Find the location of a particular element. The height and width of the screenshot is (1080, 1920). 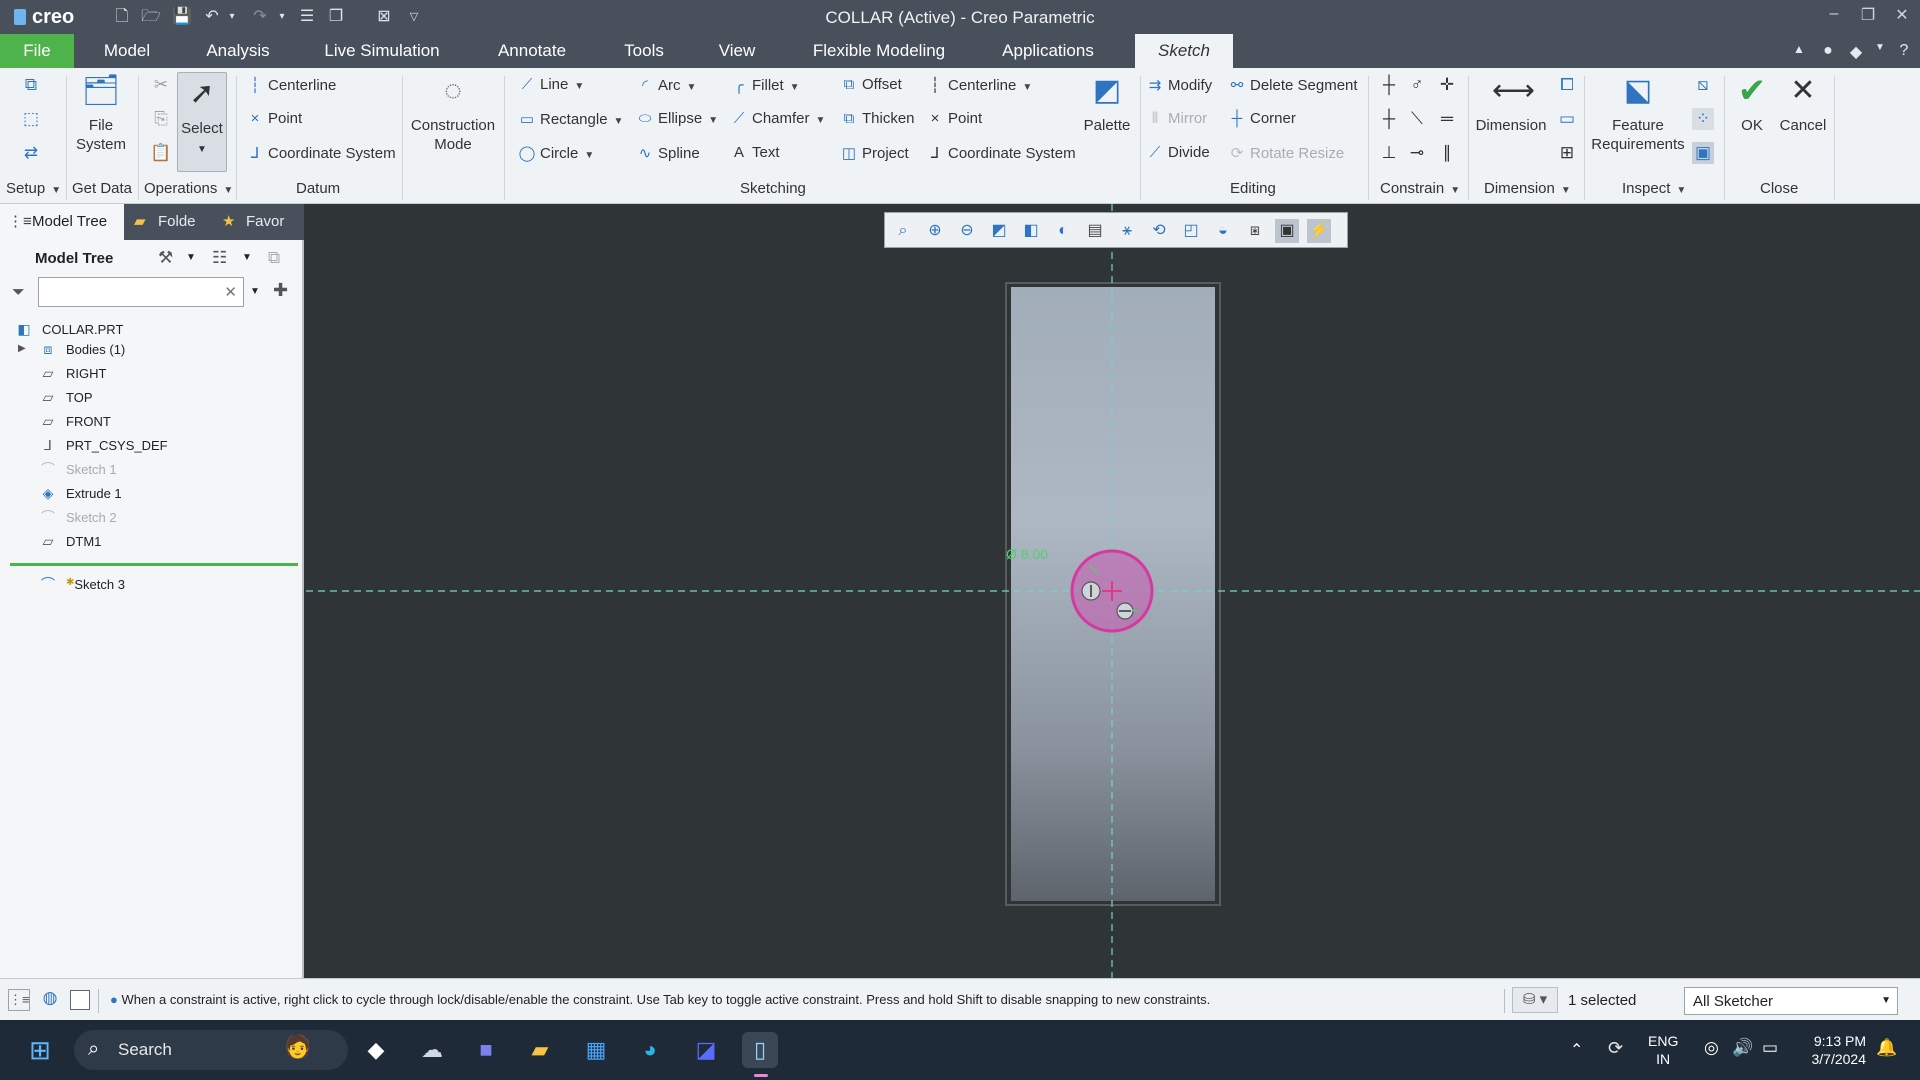

sketch-centerline-button: ┆ Centerline ▼ is located at coordinates (979, 85).